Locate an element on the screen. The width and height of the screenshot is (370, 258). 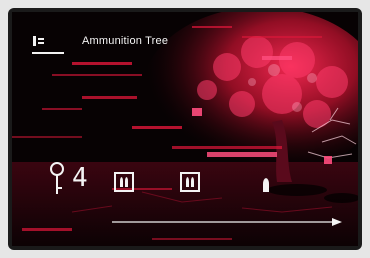
single-bullet-icon is located at coordinates (266, 185).